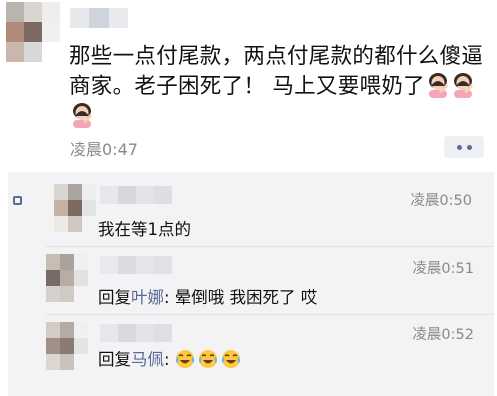 This screenshot has width=497, height=396. I want to click on comment-text: 回复叶娜: 晕倒哦 我困死了 哎, so click(207, 296).